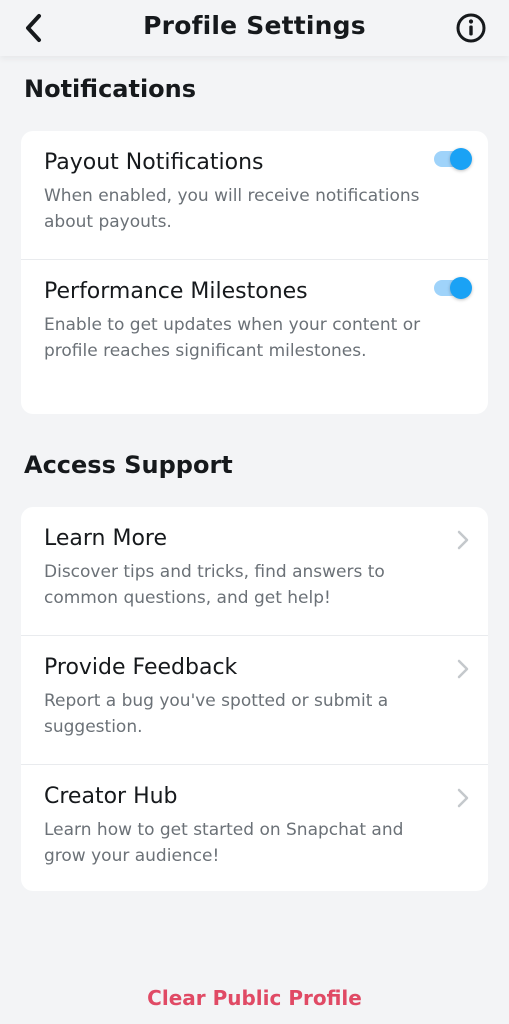 Image resolution: width=509 pixels, height=1024 pixels. I want to click on support-title: Learn More, so click(106, 538).